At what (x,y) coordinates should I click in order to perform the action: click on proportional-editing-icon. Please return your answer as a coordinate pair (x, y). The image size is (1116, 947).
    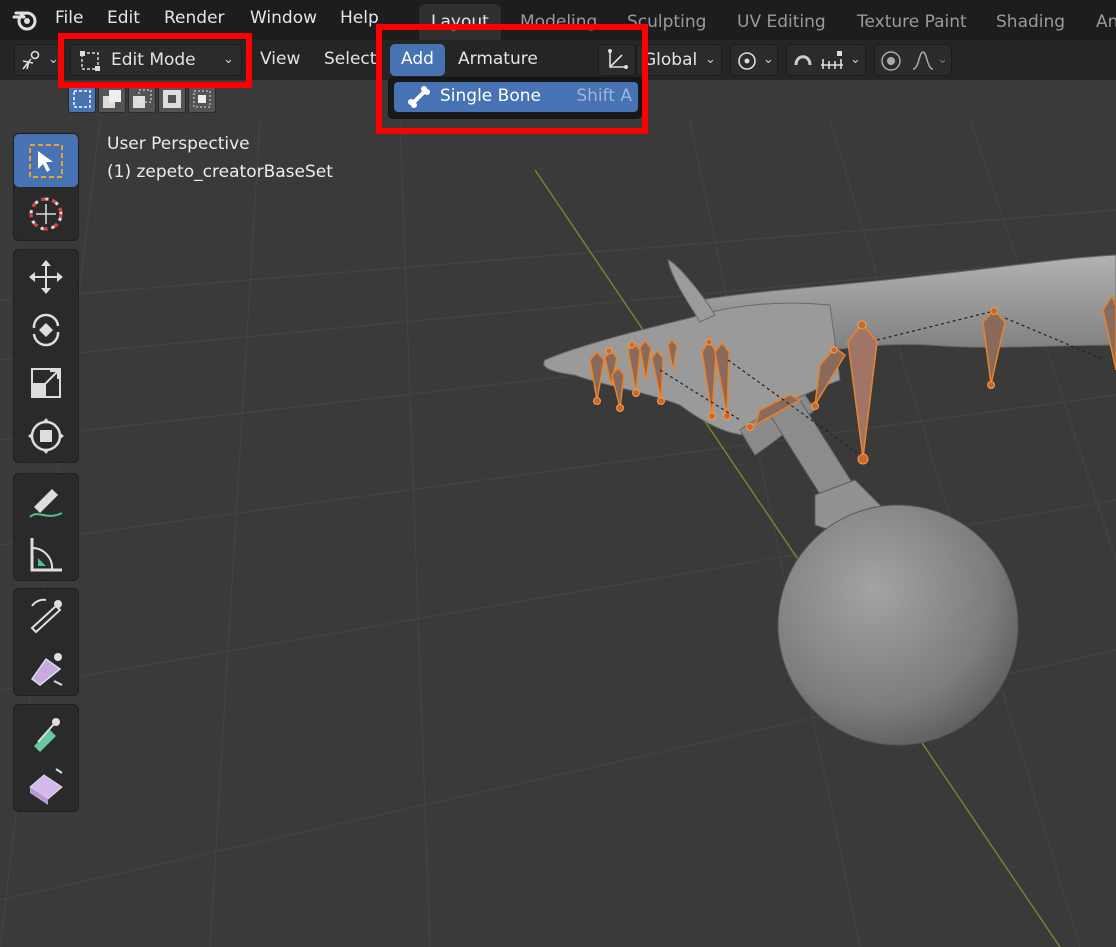
    Looking at the image, I should click on (891, 61).